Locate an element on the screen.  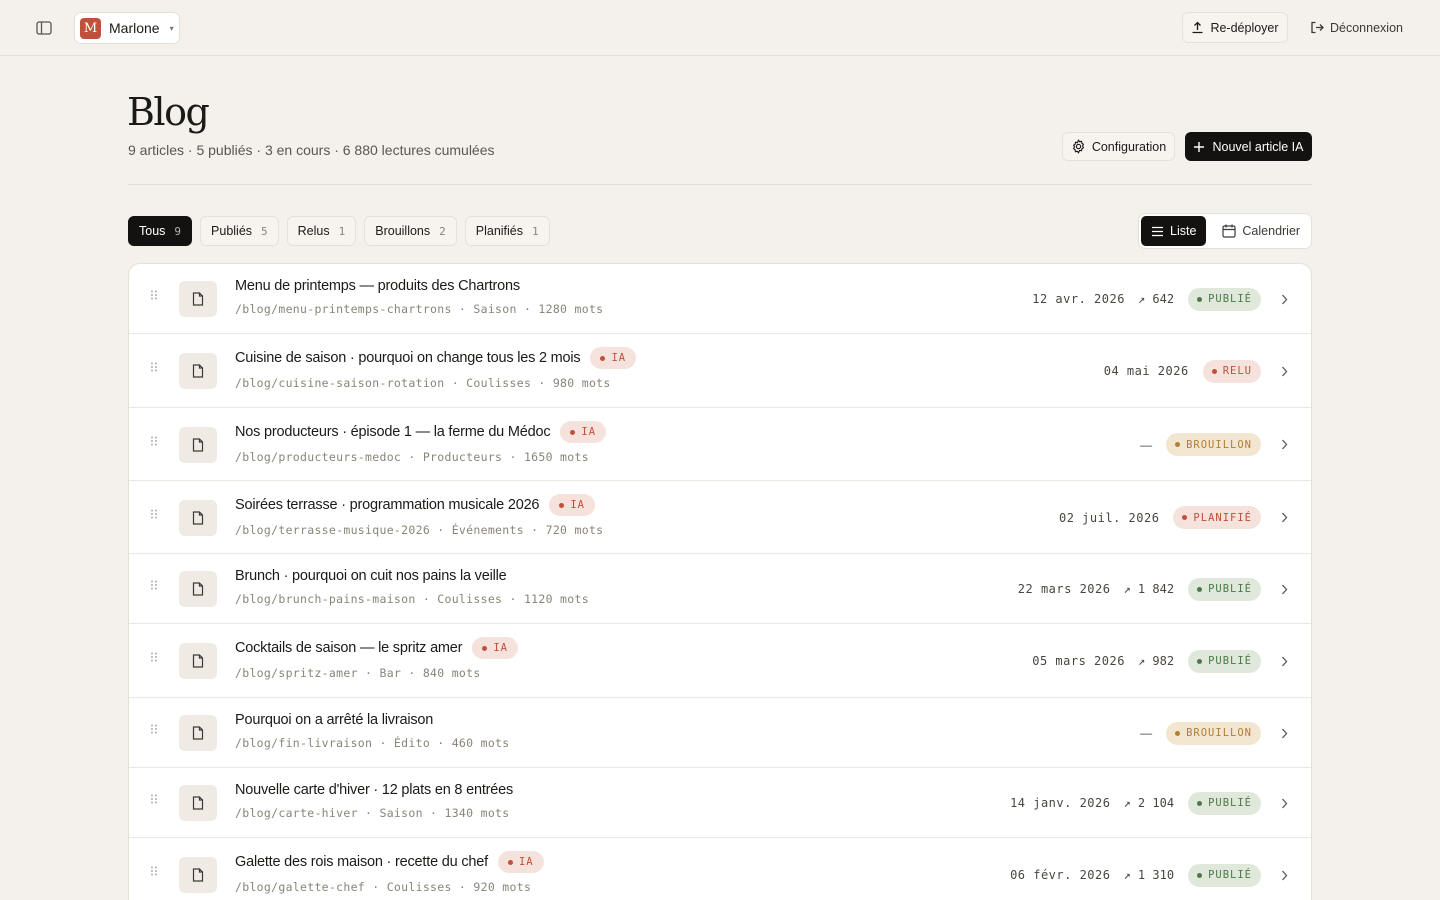
chevron-down-icon: ▾ is located at coordinates (171, 28).